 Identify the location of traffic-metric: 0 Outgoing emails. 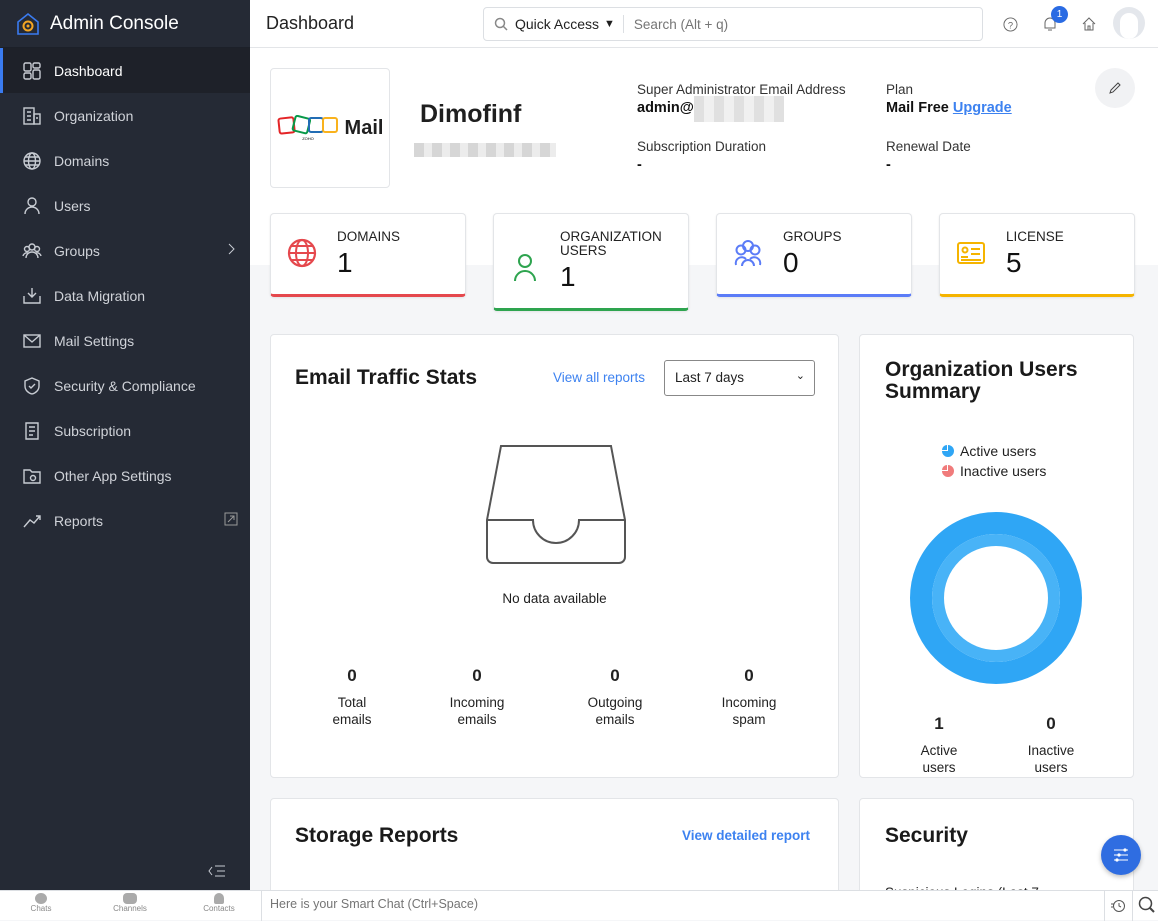
(615, 696).